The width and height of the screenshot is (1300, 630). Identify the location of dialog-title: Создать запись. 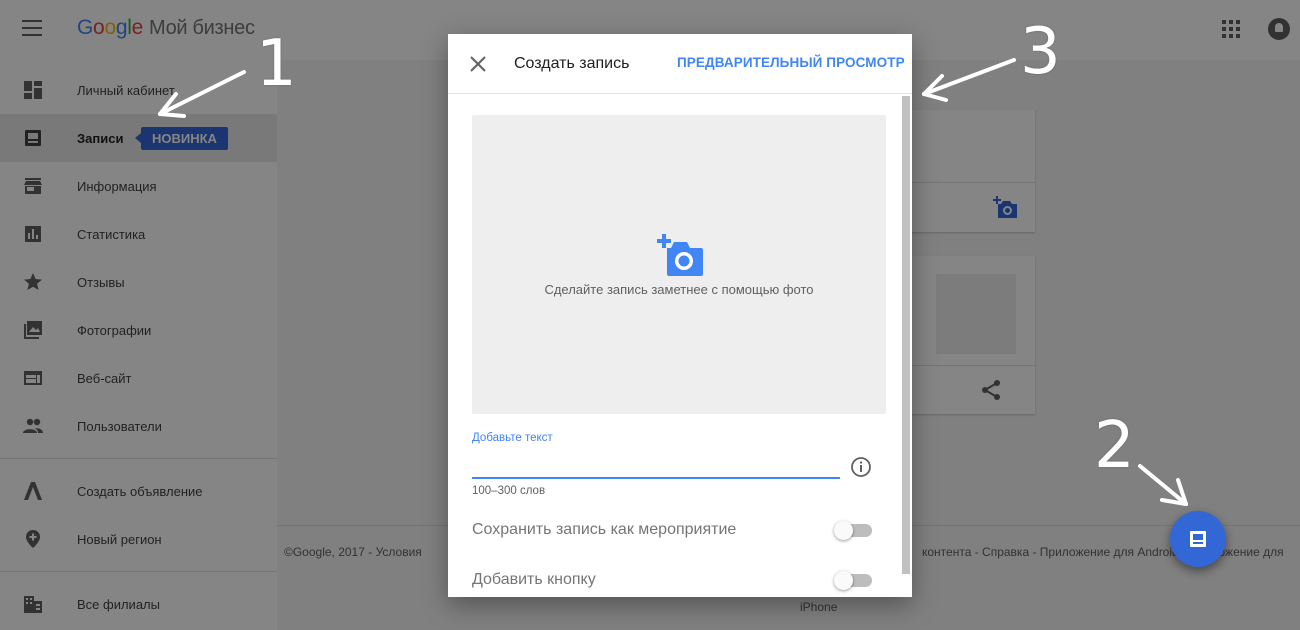
(572, 63).